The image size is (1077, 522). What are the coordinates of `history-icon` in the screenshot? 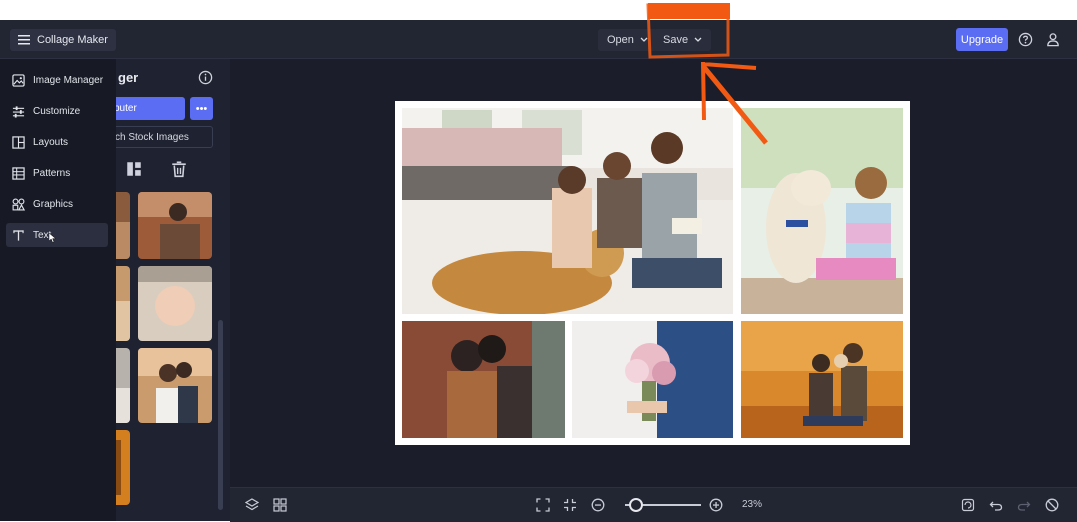 It's located at (1052, 505).